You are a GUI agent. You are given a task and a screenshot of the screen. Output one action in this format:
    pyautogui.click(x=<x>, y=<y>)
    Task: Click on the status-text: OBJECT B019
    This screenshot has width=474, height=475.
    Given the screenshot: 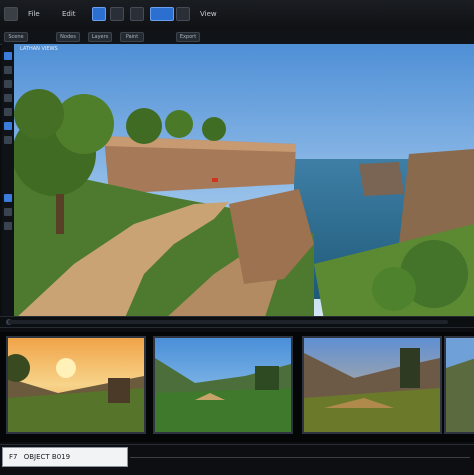 What is the action you would take?
    pyautogui.click(x=47, y=457)
    